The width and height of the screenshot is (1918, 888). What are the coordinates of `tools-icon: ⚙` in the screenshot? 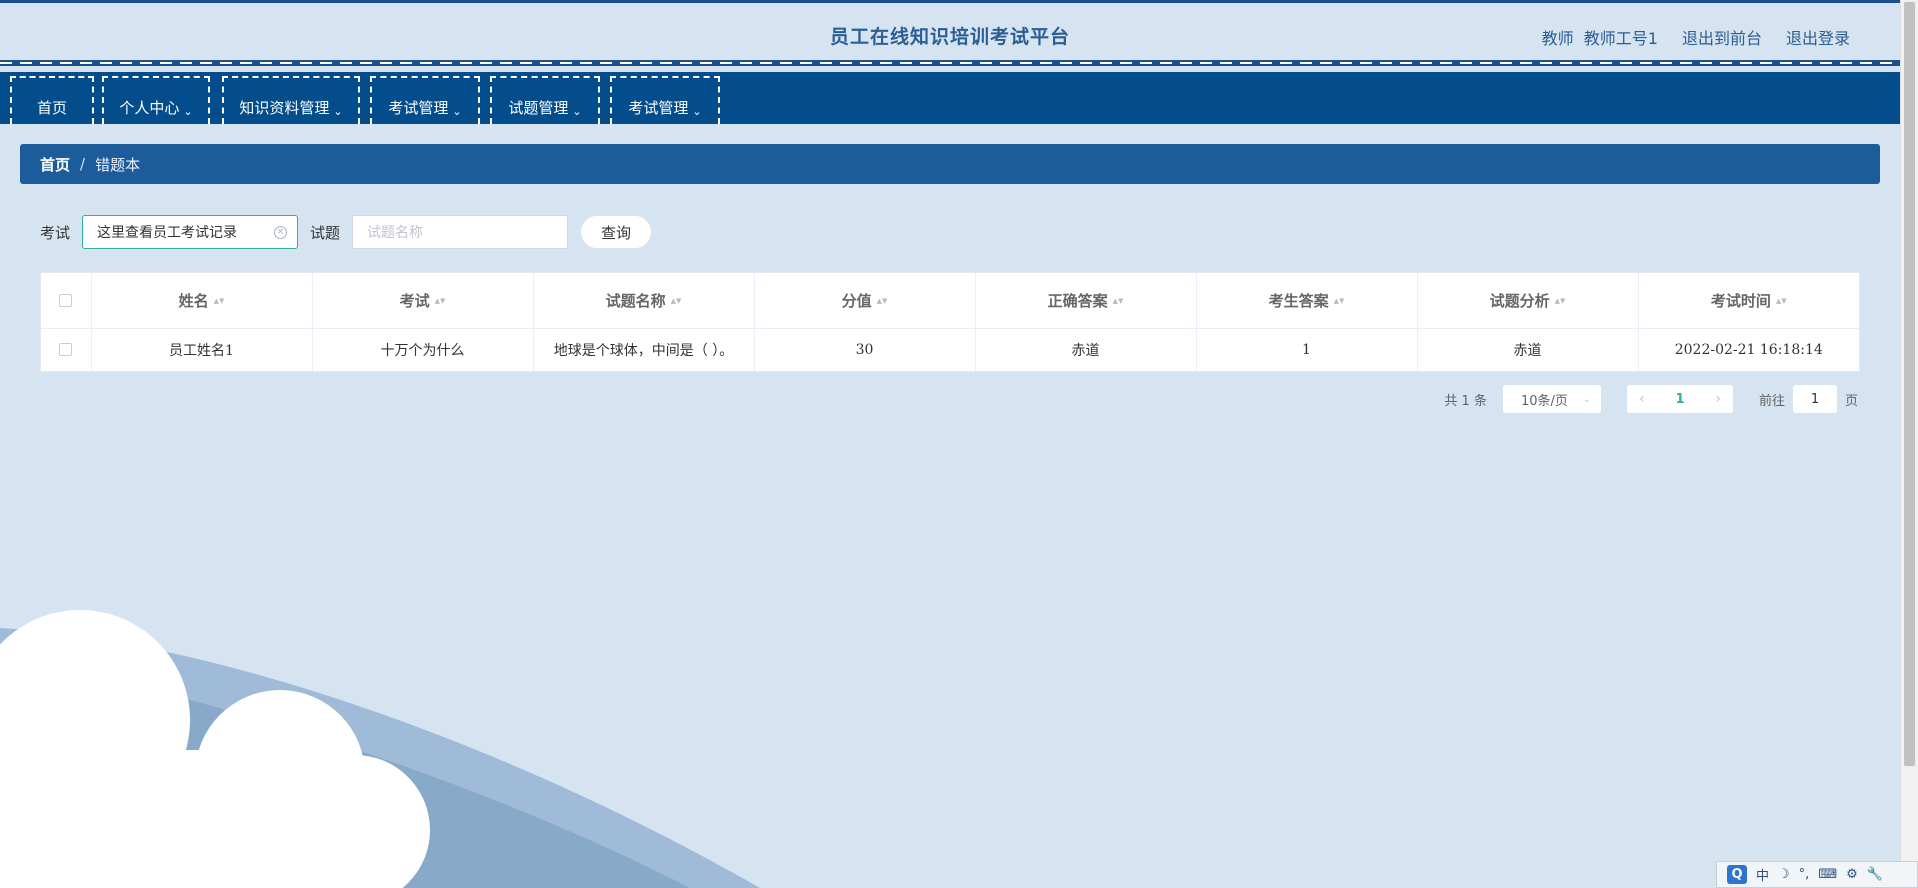 It's located at (1852, 874).